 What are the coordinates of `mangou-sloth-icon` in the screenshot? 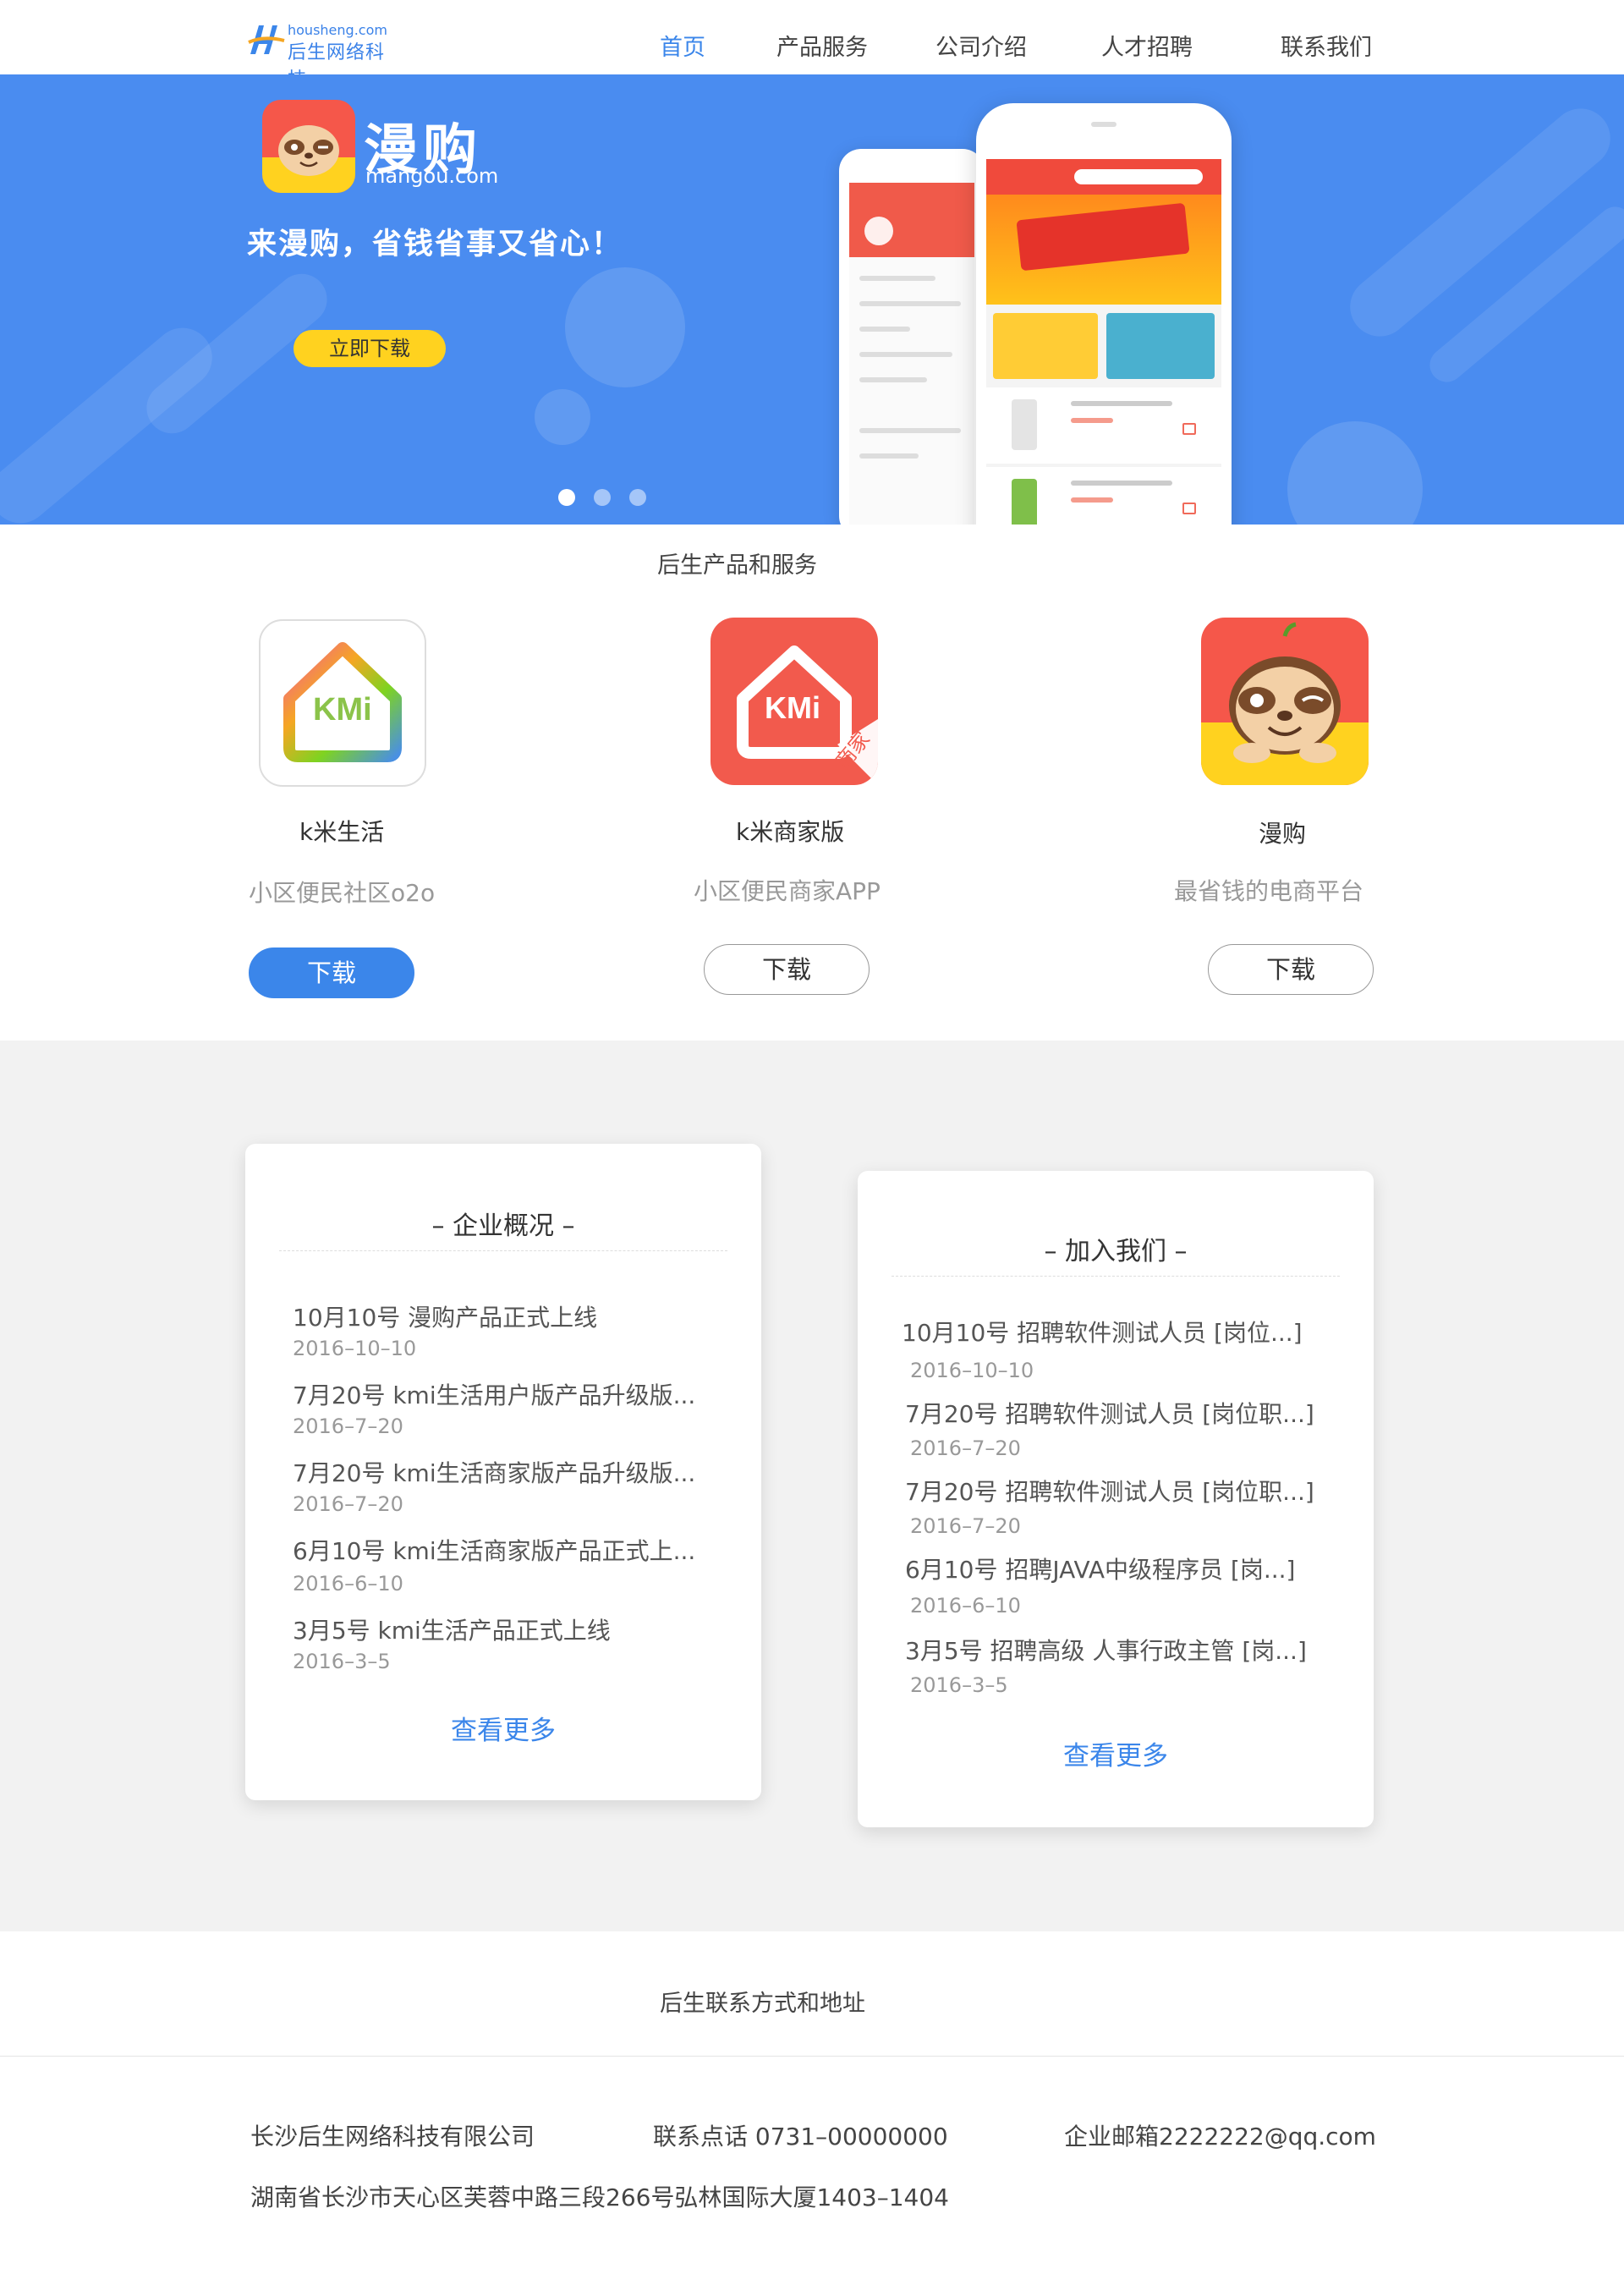 It's located at (1285, 701).